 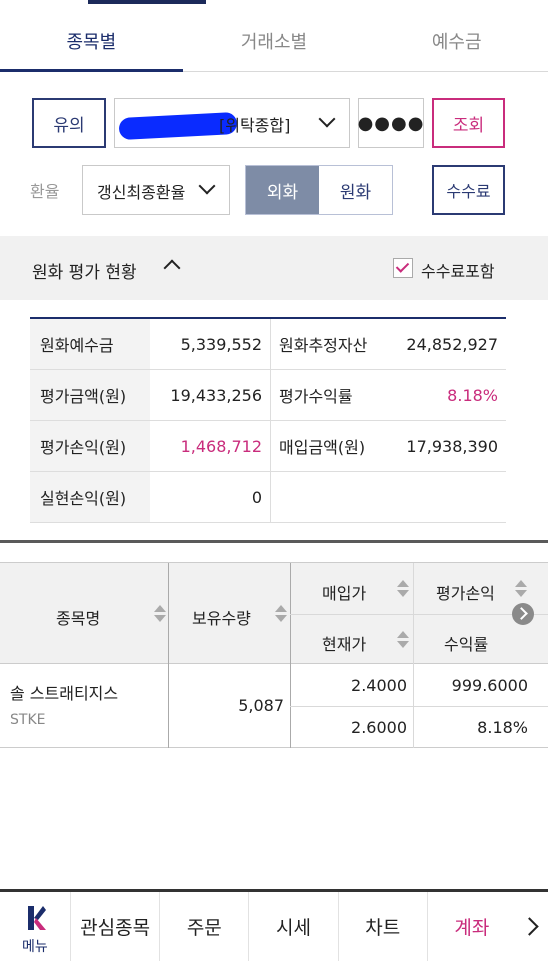 What do you see at coordinates (458, 271) in the screenshot?
I see `include-fee-label: 수수료포함` at bounding box center [458, 271].